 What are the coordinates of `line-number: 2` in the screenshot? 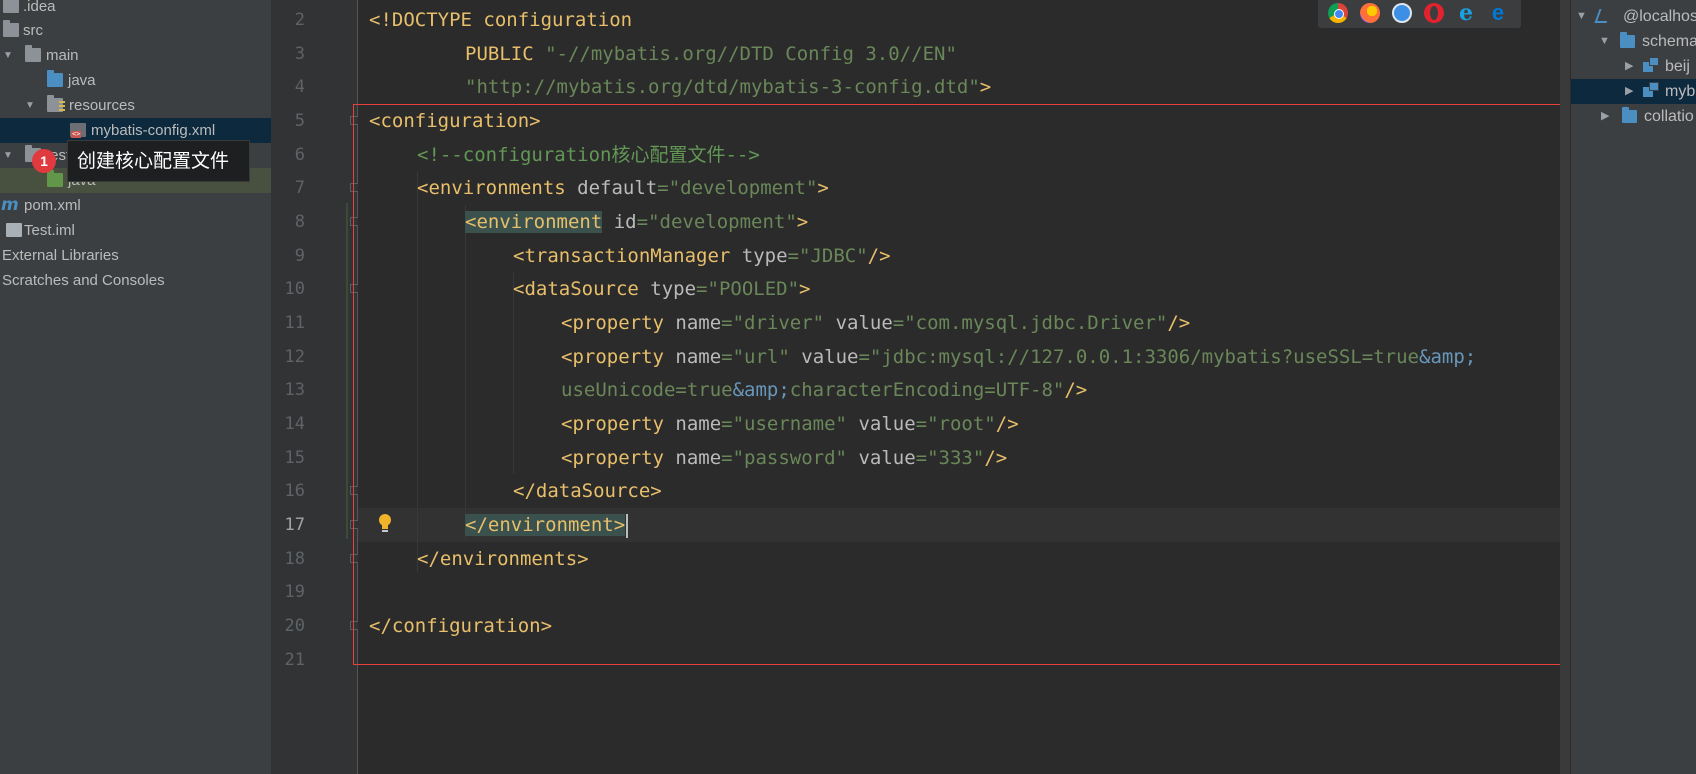 It's located at (299, 20).